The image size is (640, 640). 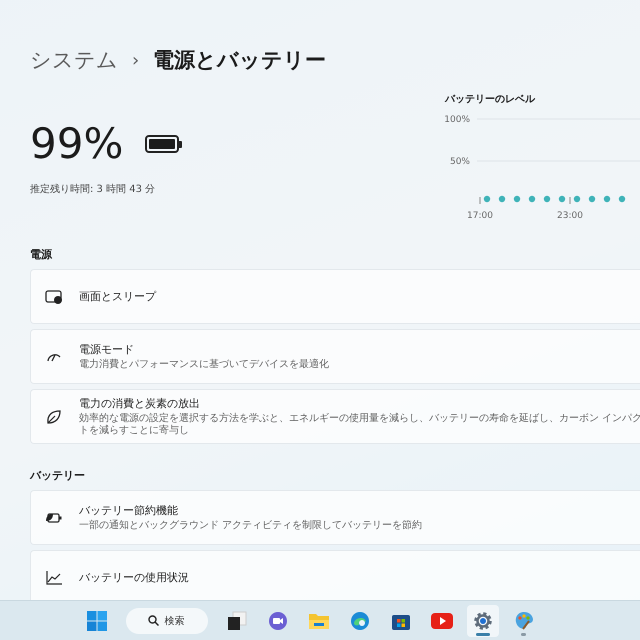 I want to click on card-title: 電源モード, so click(x=107, y=349).